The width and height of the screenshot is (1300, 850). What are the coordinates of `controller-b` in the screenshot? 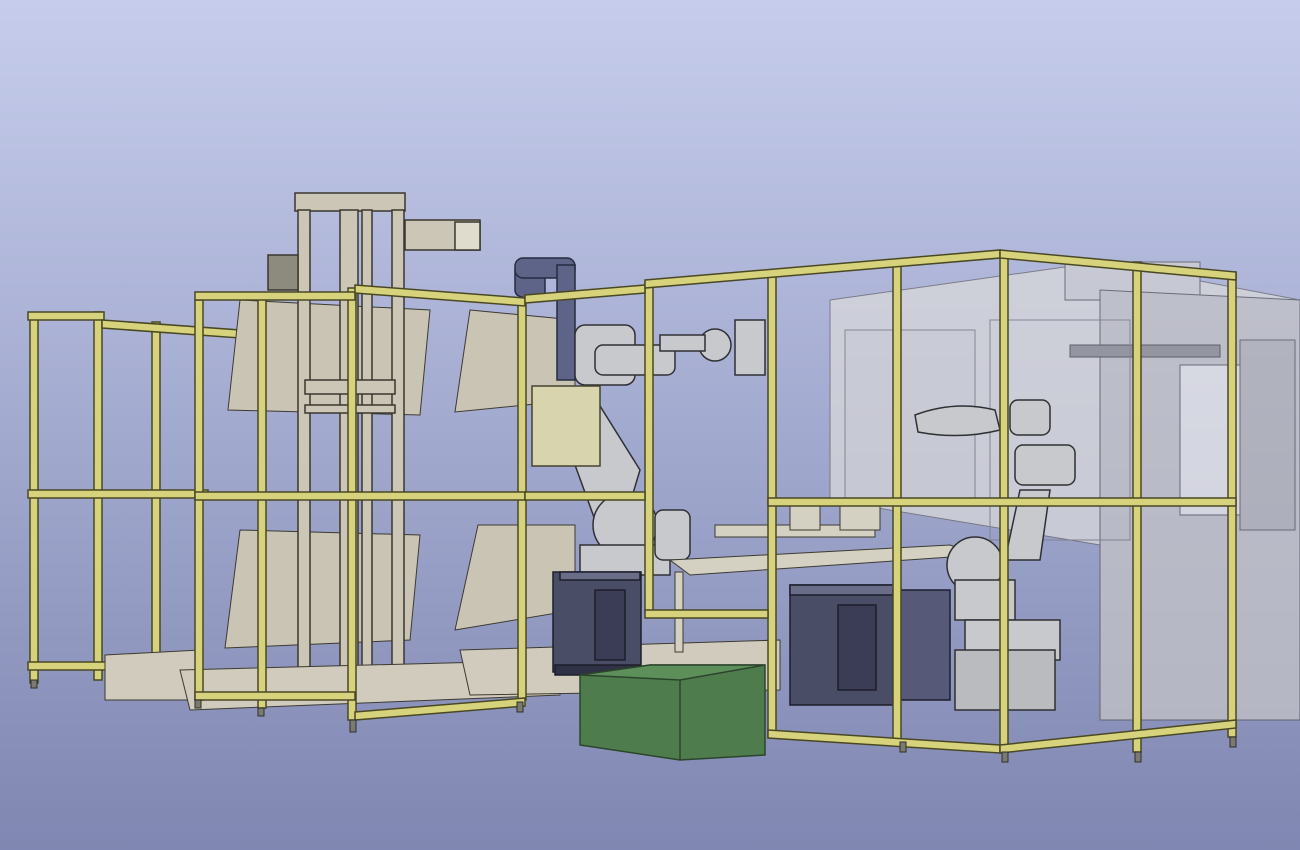 It's located at (870, 645).